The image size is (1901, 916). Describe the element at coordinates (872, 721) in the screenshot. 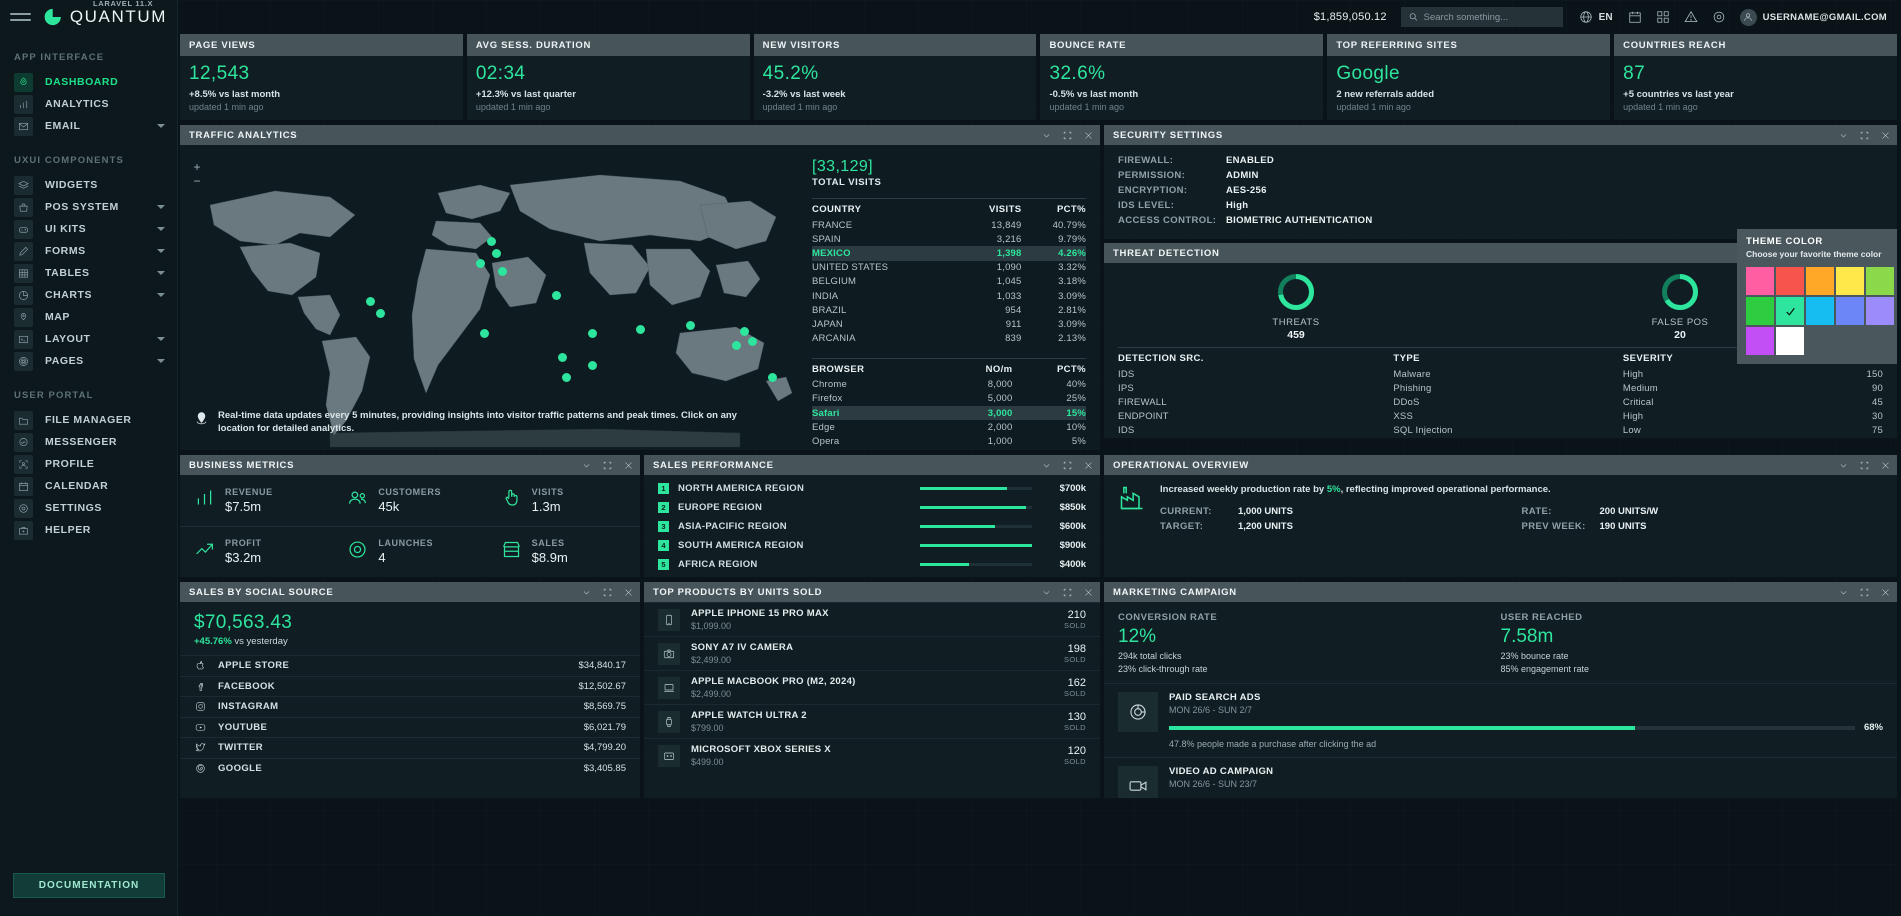

I see `list-item: APPLE WATCH ULTRA 2 $799.00 130 SOLD` at that location.